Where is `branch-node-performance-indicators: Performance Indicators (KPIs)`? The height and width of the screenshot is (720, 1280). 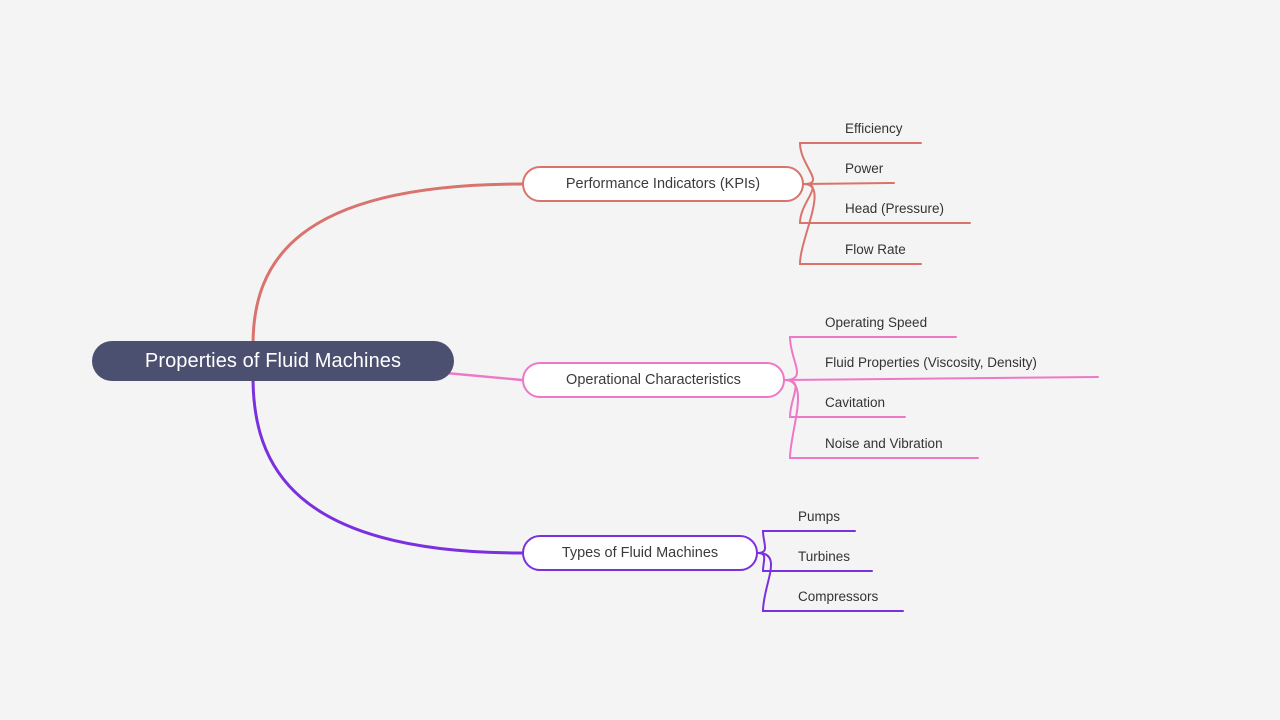
branch-node-performance-indicators: Performance Indicators (KPIs) is located at coordinates (663, 184).